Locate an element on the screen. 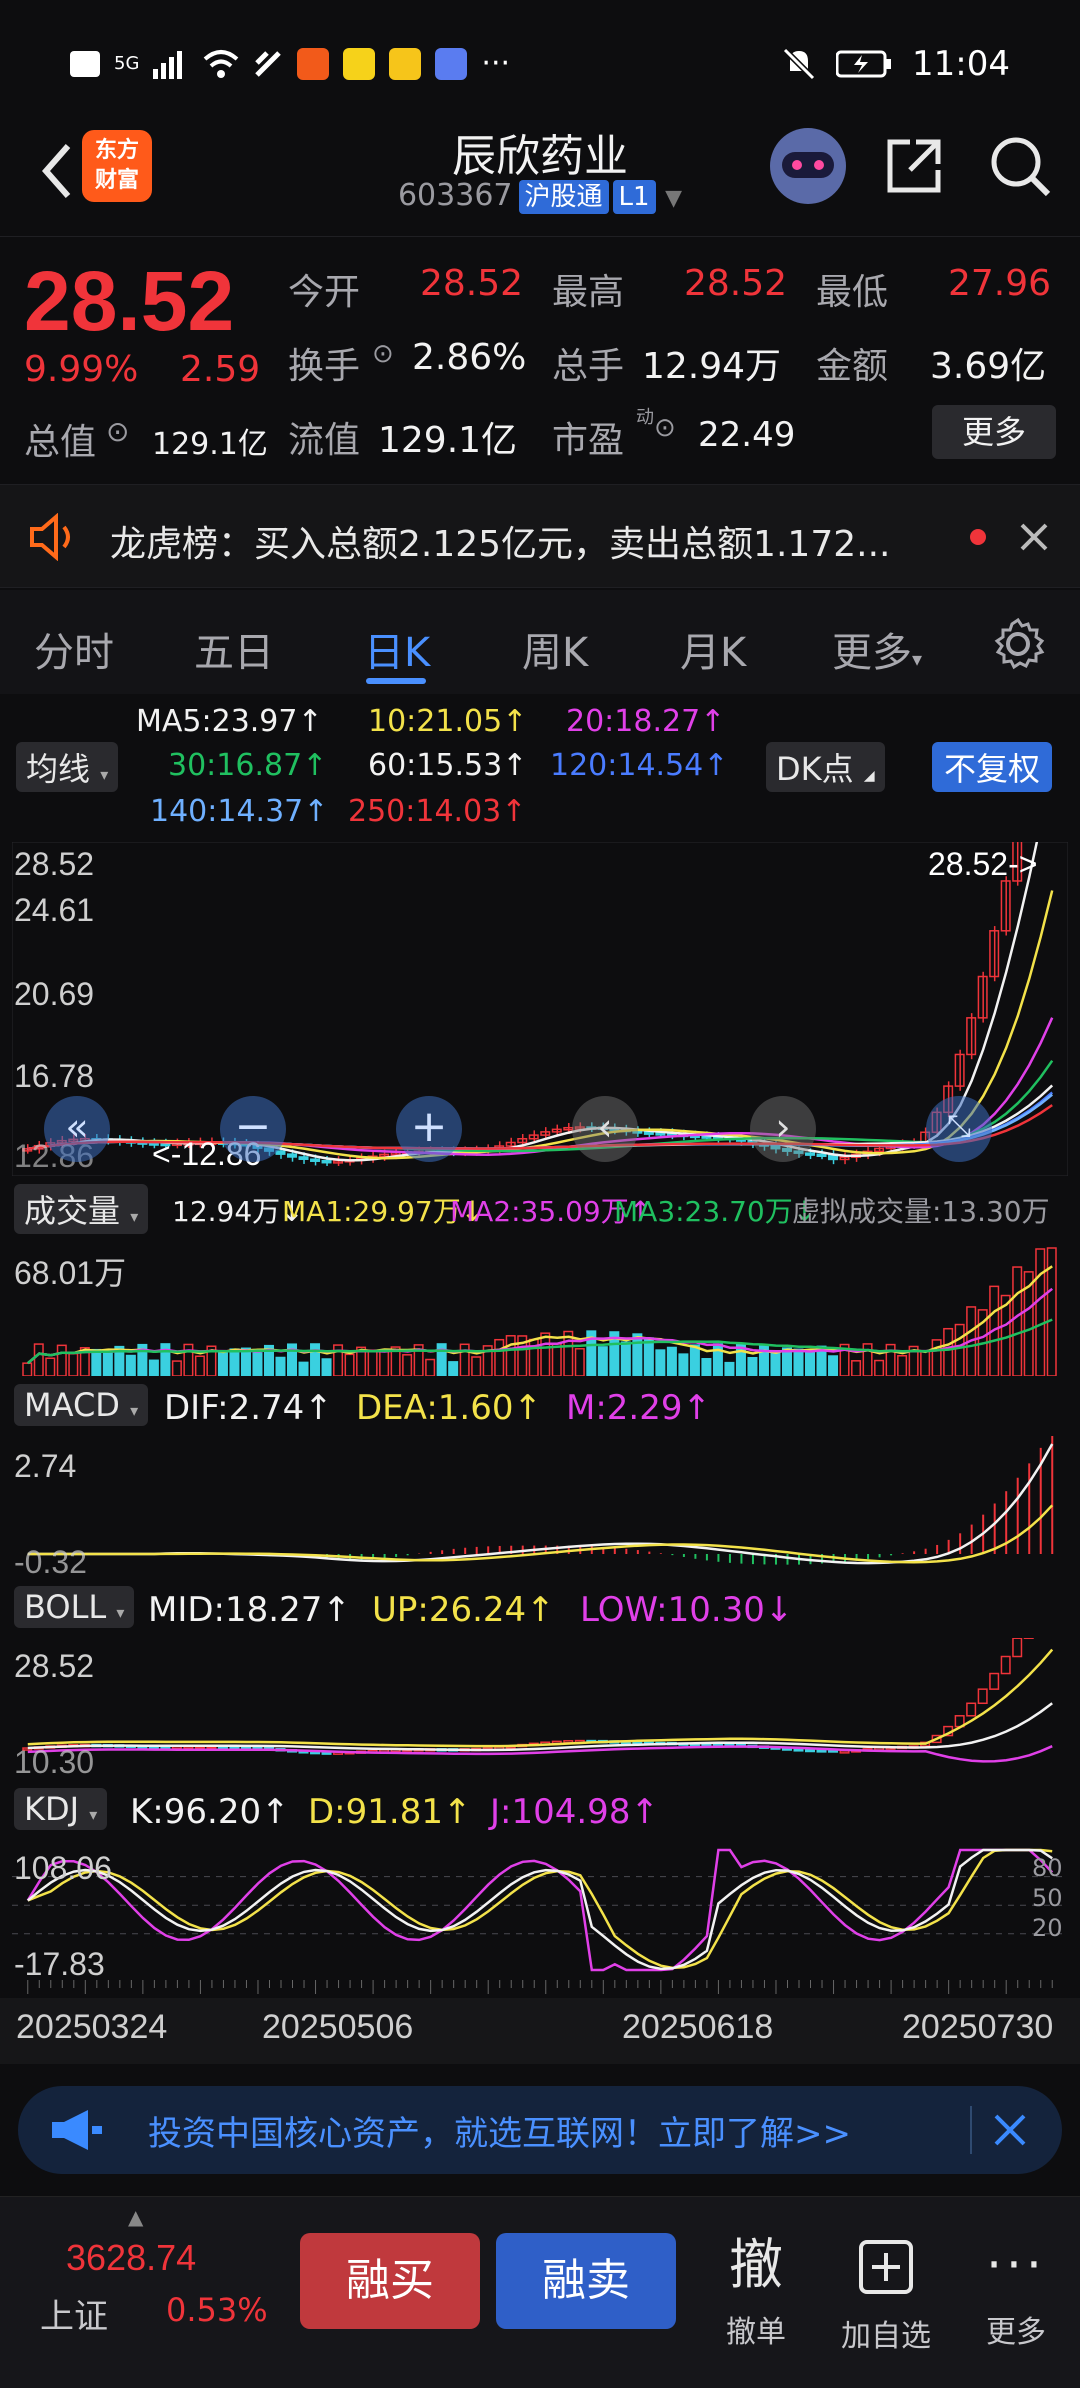 This screenshot has width=1080, height=2388. boll-selector: BOLL ▾ is located at coordinates (74, 1607).